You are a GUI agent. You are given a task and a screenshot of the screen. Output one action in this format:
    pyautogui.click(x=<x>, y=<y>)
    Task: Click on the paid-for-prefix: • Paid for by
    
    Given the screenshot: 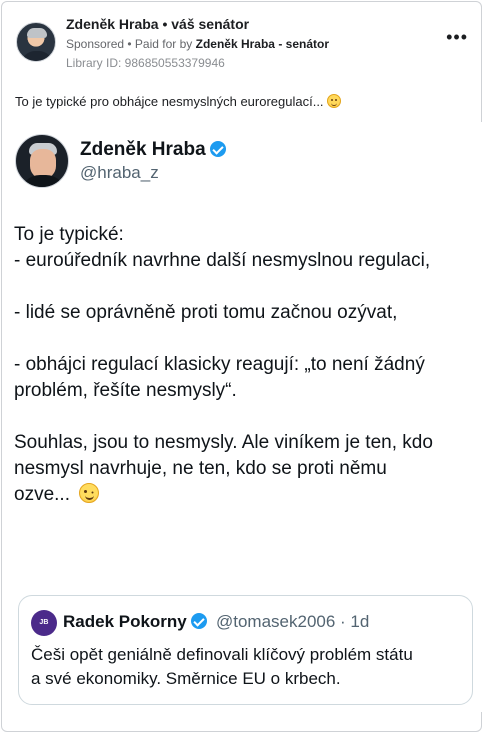 What is the action you would take?
    pyautogui.click(x=160, y=44)
    